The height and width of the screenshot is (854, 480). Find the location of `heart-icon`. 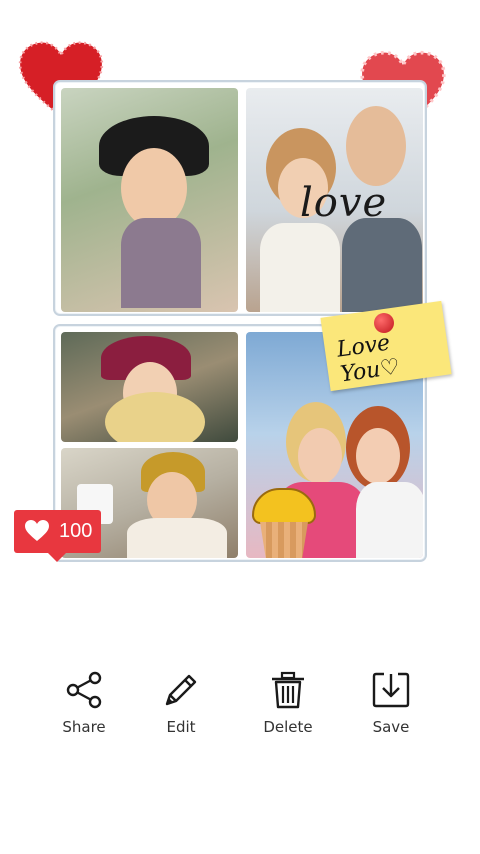

heart-icon is located at coordinates (37, 530).